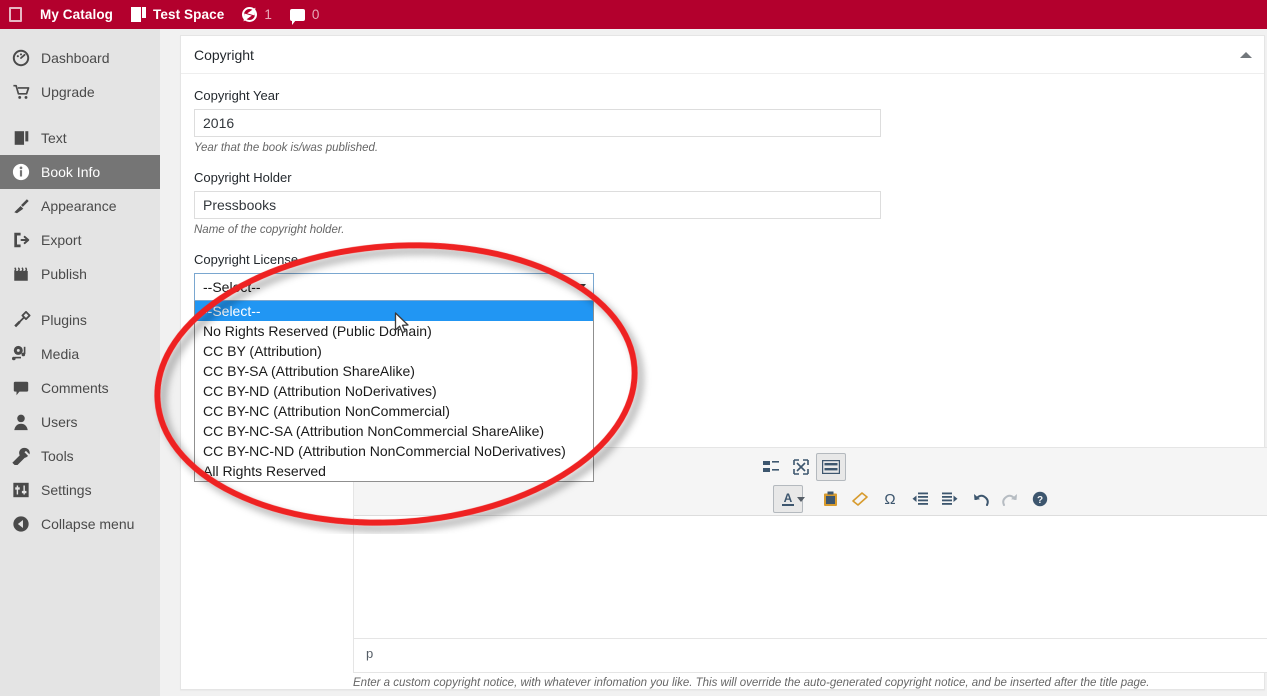 This screenshot has height=696, width=1267. What do you see at coordinates (394, 391) in the screenshot?
I see `license-option: CC BY-ND (Attribution NoDerivatives)` at bounding box center [394, 391].